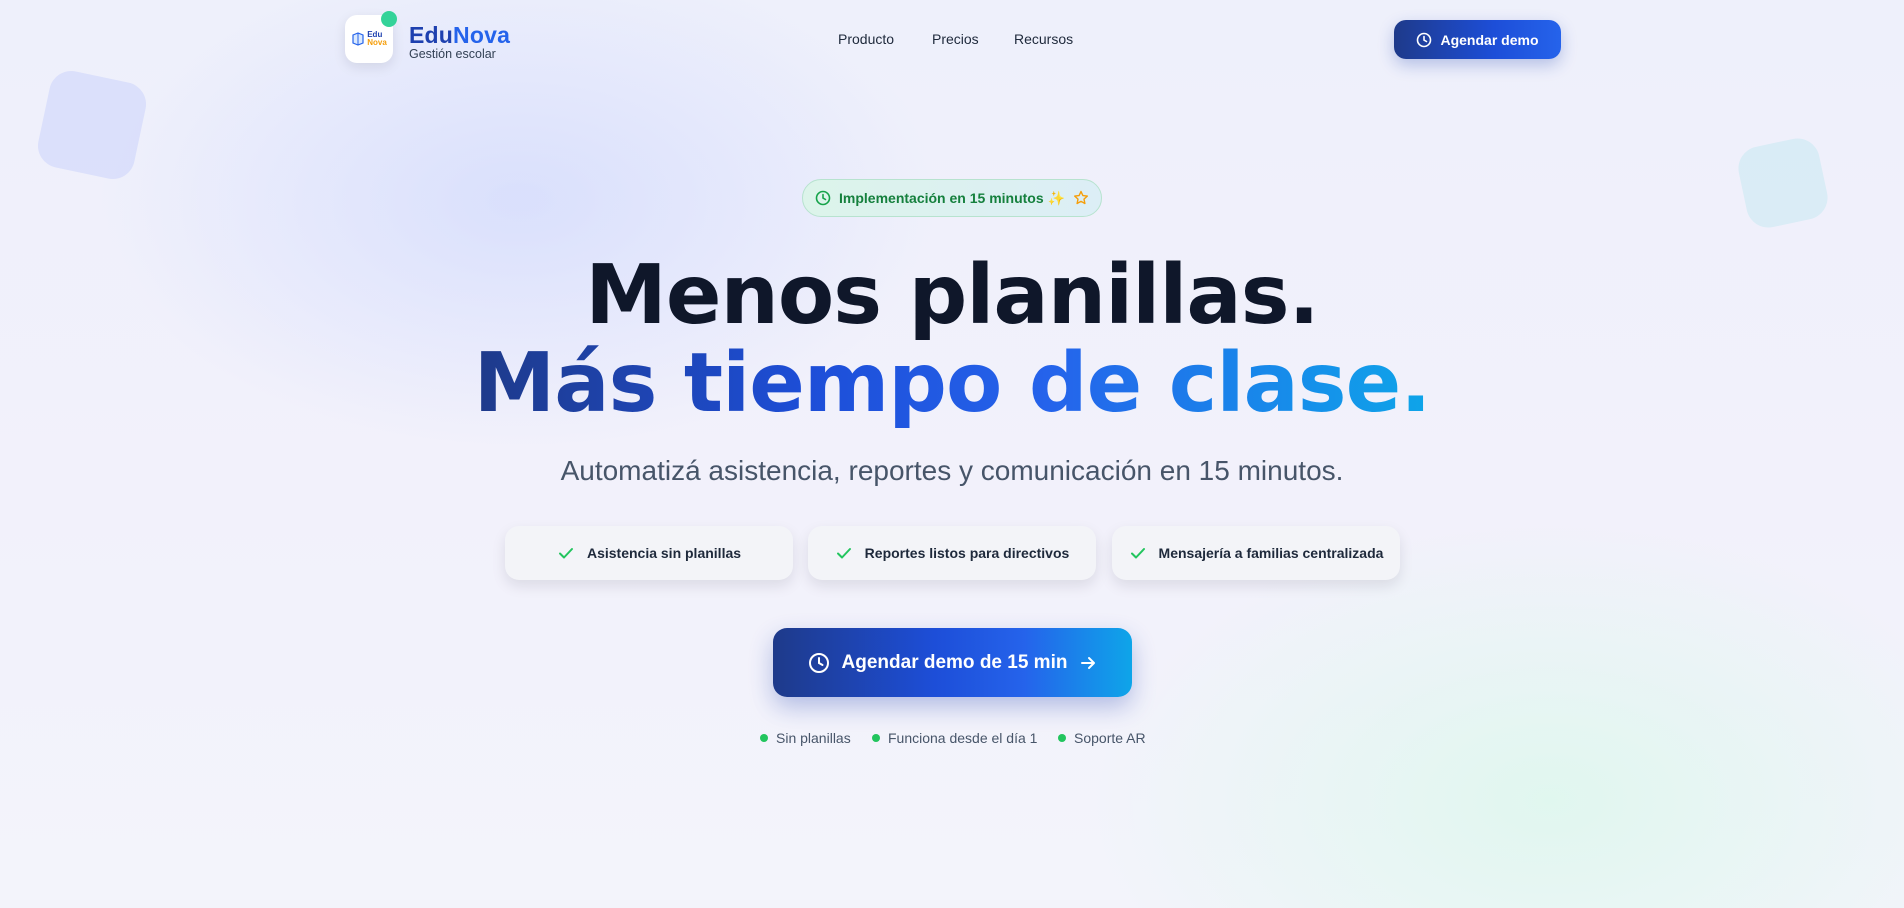 The width and height of the screenshot is (1904, 908). I want to click on brand: EduNova Gestión escolar, so click(459, 41).